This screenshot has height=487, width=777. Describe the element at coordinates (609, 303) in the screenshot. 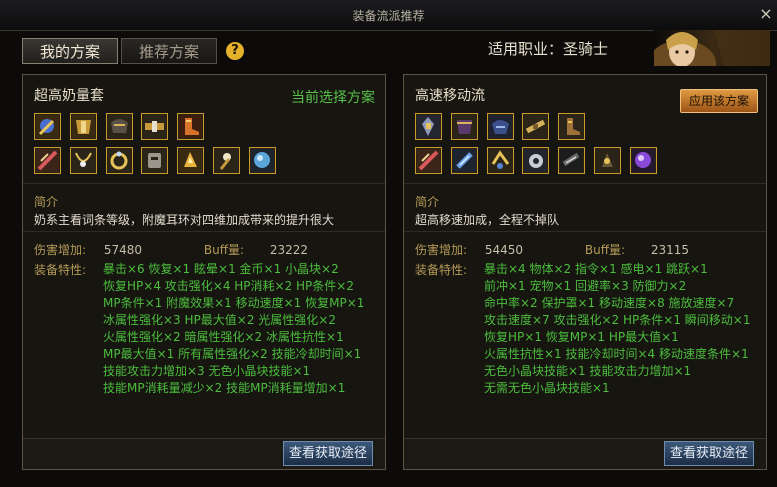

I see `trait-line: 命中率×2 保护罩×1 移动速度×8 施放速度×7` at that location.